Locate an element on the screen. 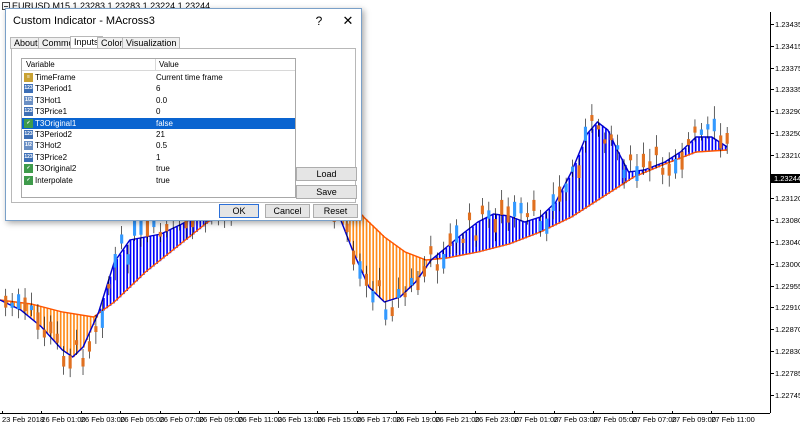 The width and height of the screenshot is (800, 425). column-header-value: Value is located at coordinates (169, 65).